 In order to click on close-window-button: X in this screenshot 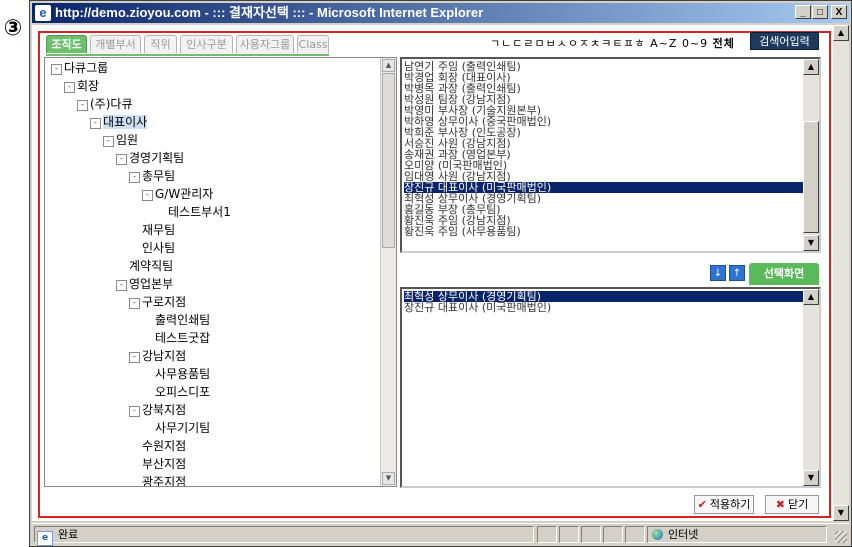, I will do `click(839, 12)`.